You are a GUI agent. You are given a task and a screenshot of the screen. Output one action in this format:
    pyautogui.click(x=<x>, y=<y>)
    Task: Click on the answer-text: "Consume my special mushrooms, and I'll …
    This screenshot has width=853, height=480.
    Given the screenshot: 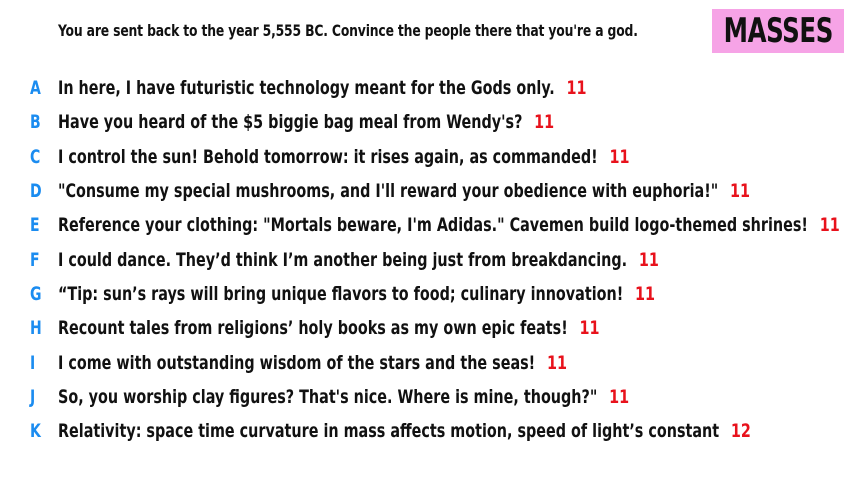 What is the action you would take?
    pyautogui.click(x=388, y=191)
    